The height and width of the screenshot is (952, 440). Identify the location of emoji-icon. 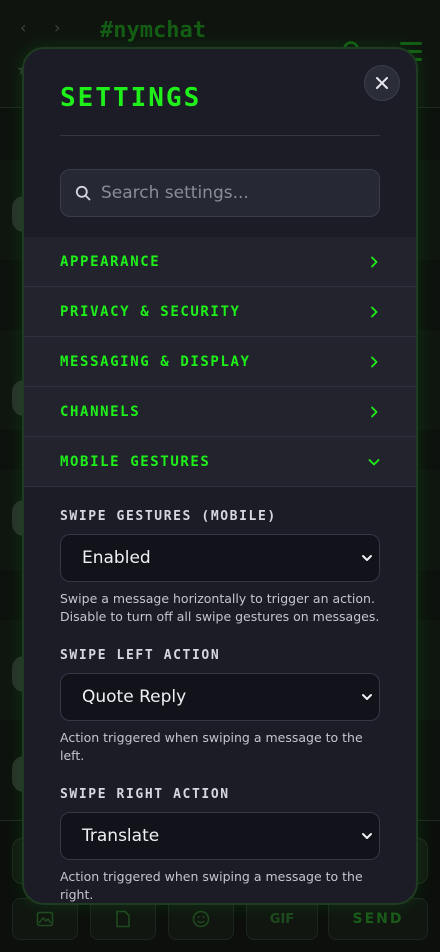
(201, 919).